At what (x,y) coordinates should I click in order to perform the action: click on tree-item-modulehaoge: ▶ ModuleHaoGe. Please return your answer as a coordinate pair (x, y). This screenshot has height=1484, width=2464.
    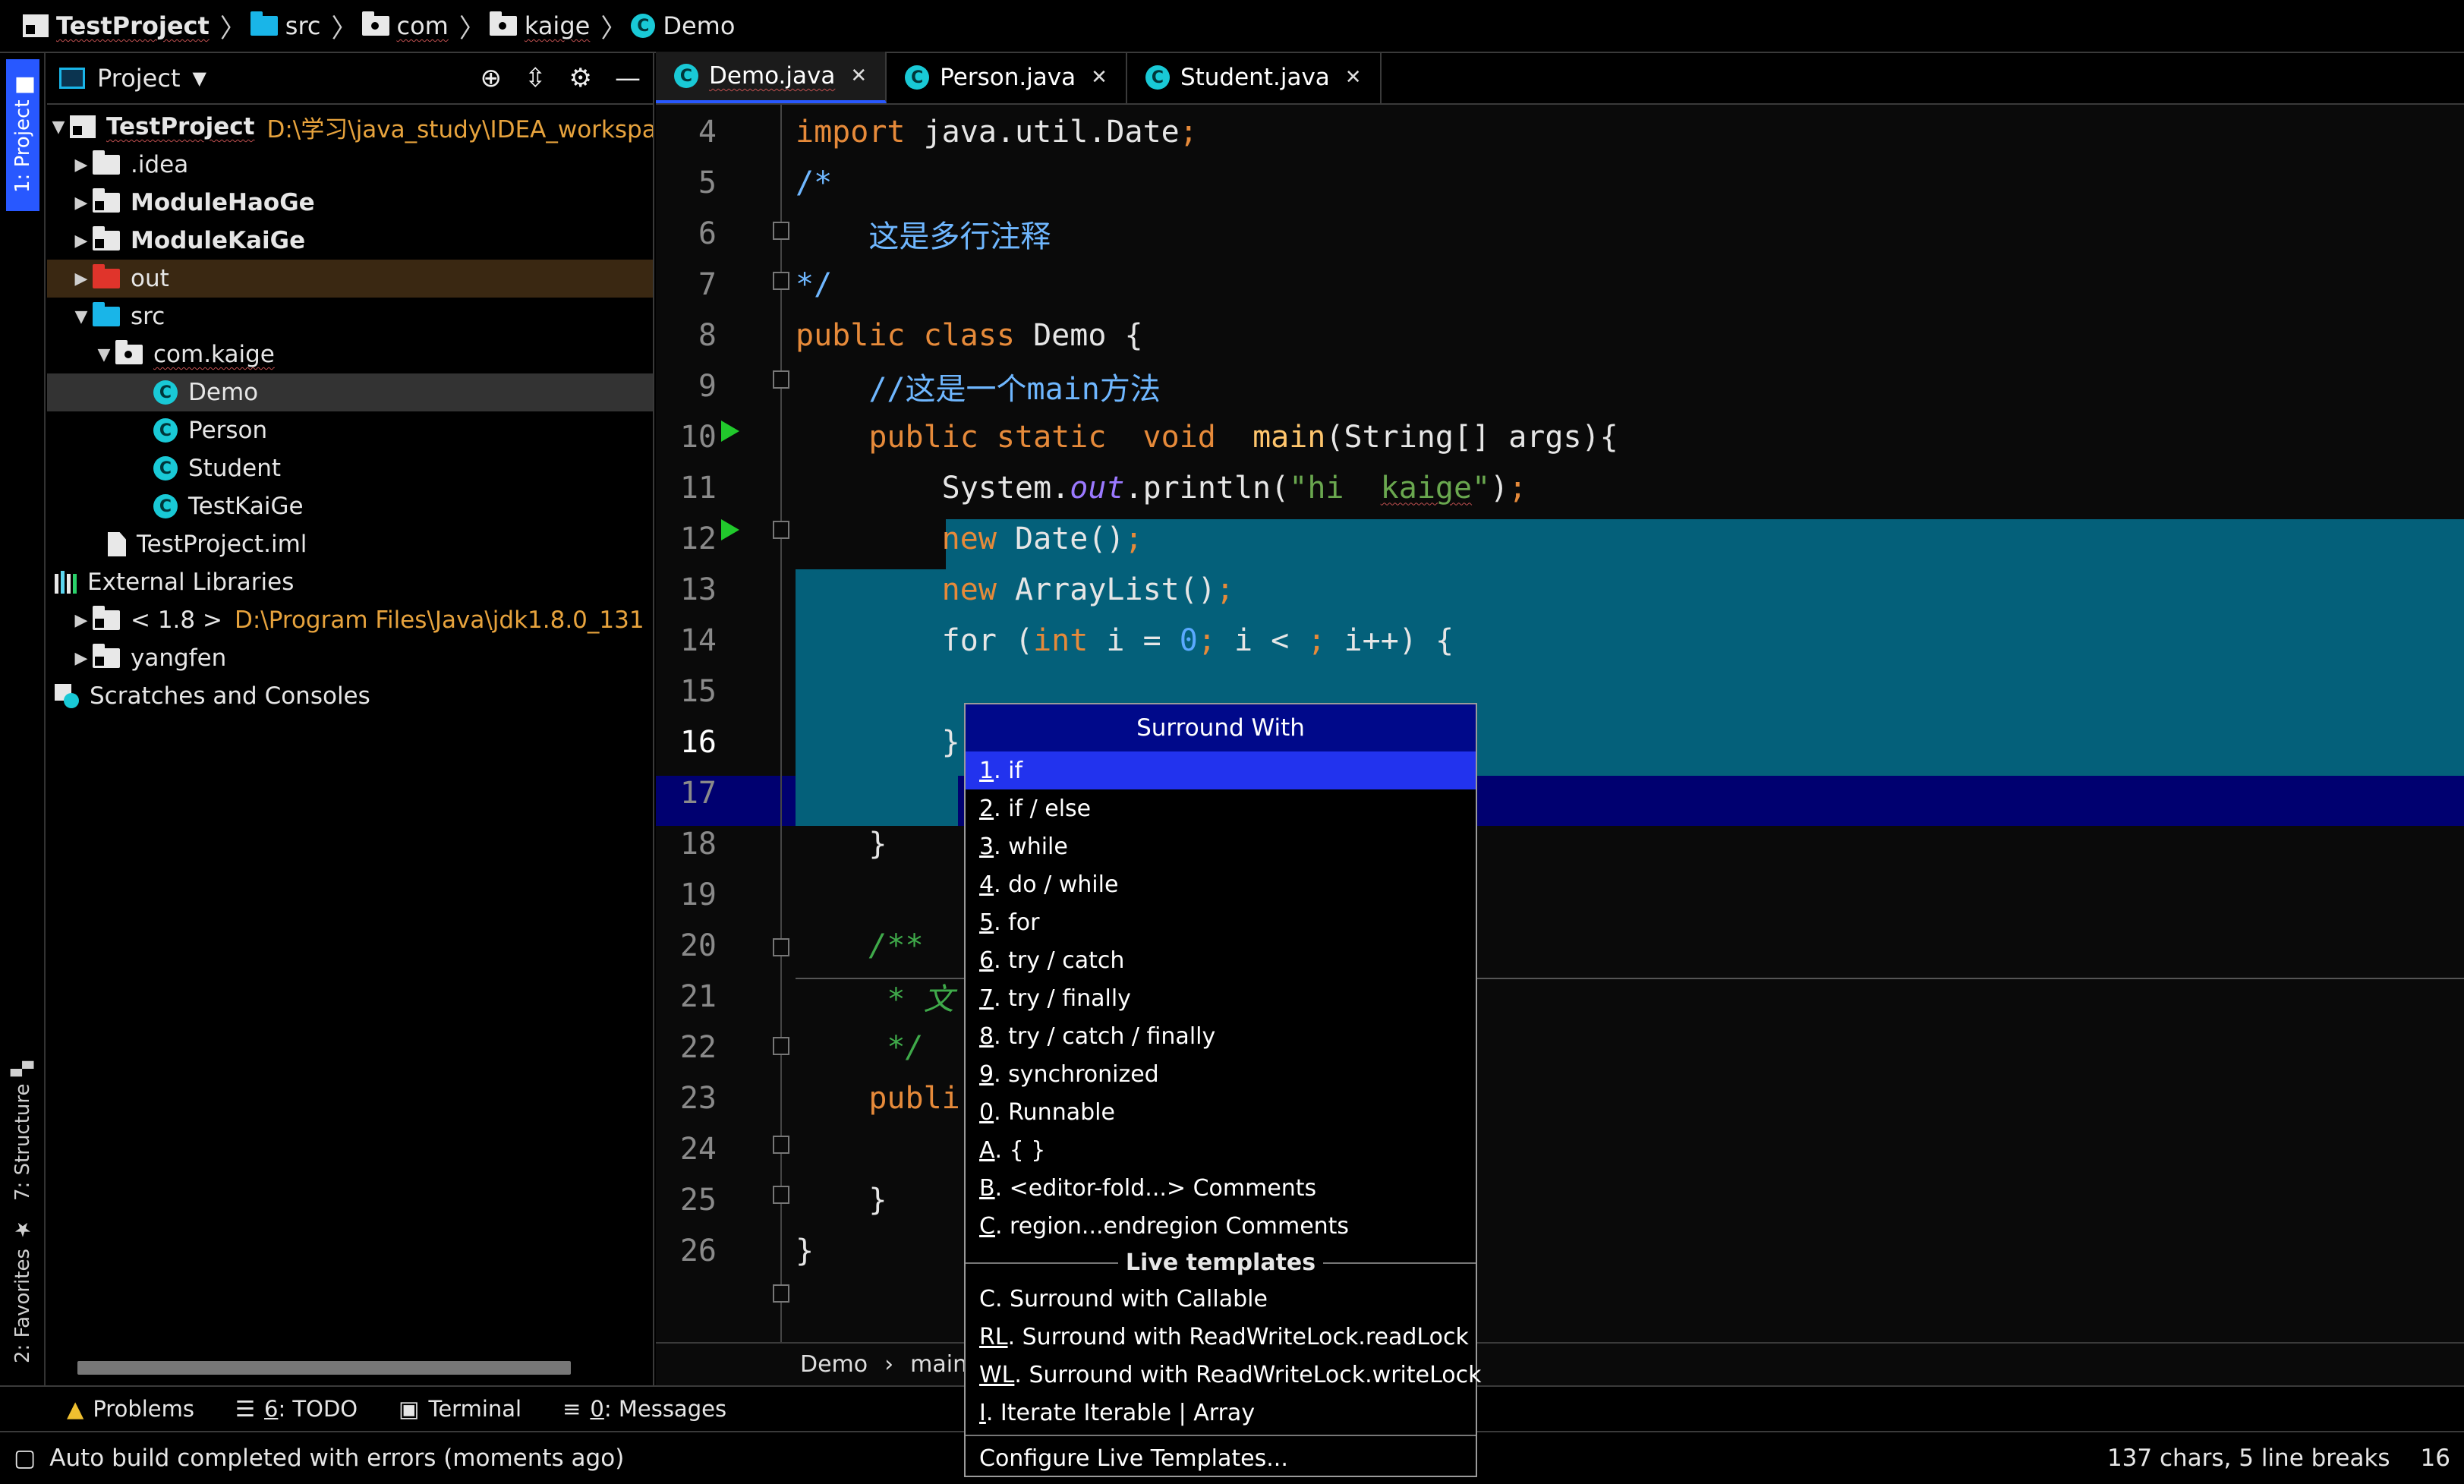
    Looking at the image, I should click on (350, 203).